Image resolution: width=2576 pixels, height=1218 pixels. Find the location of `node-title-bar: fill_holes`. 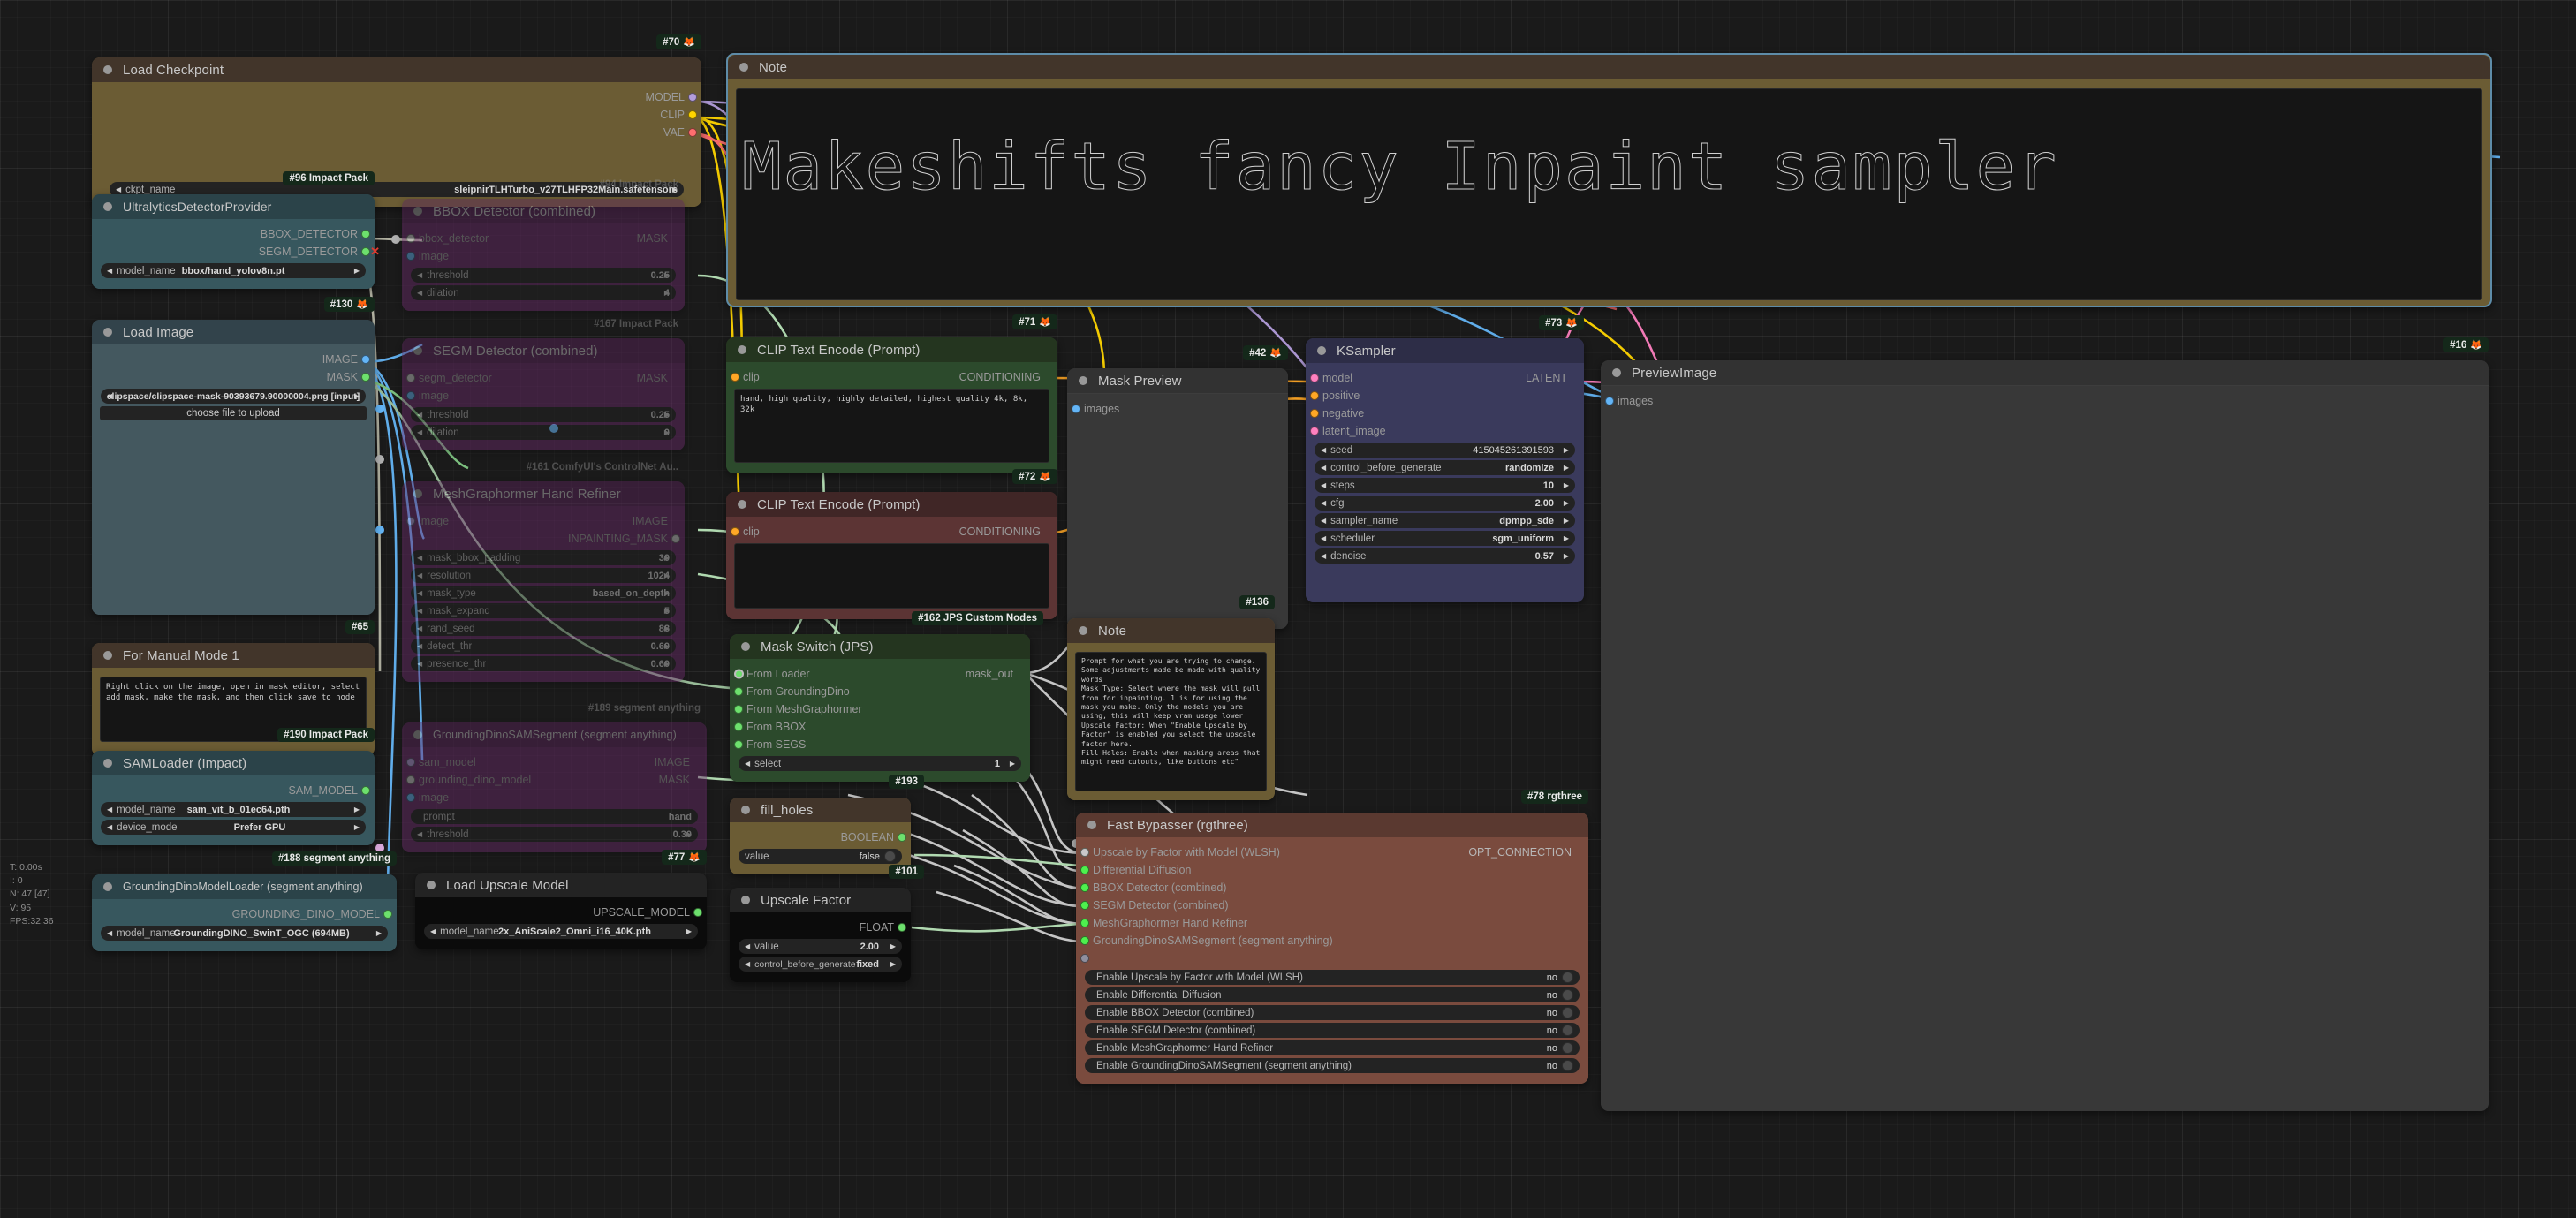

node-title-bar: fill_holes is located at coordinates (821, 810).